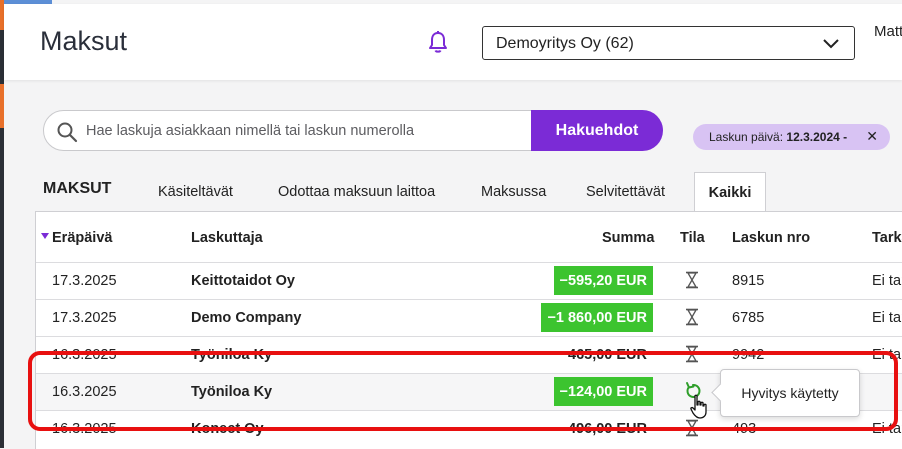  I want to click on tab-selvitettavat: Selvitettävät, so click(625, 192).